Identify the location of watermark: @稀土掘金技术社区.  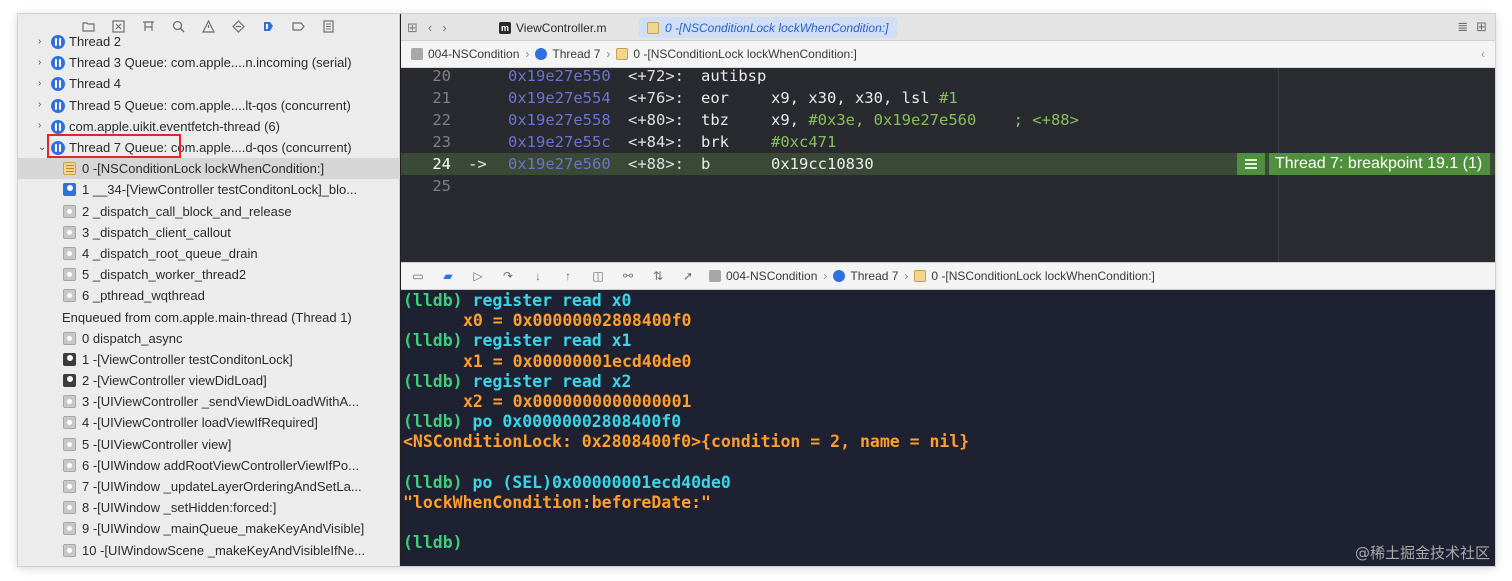
(1422, 553).